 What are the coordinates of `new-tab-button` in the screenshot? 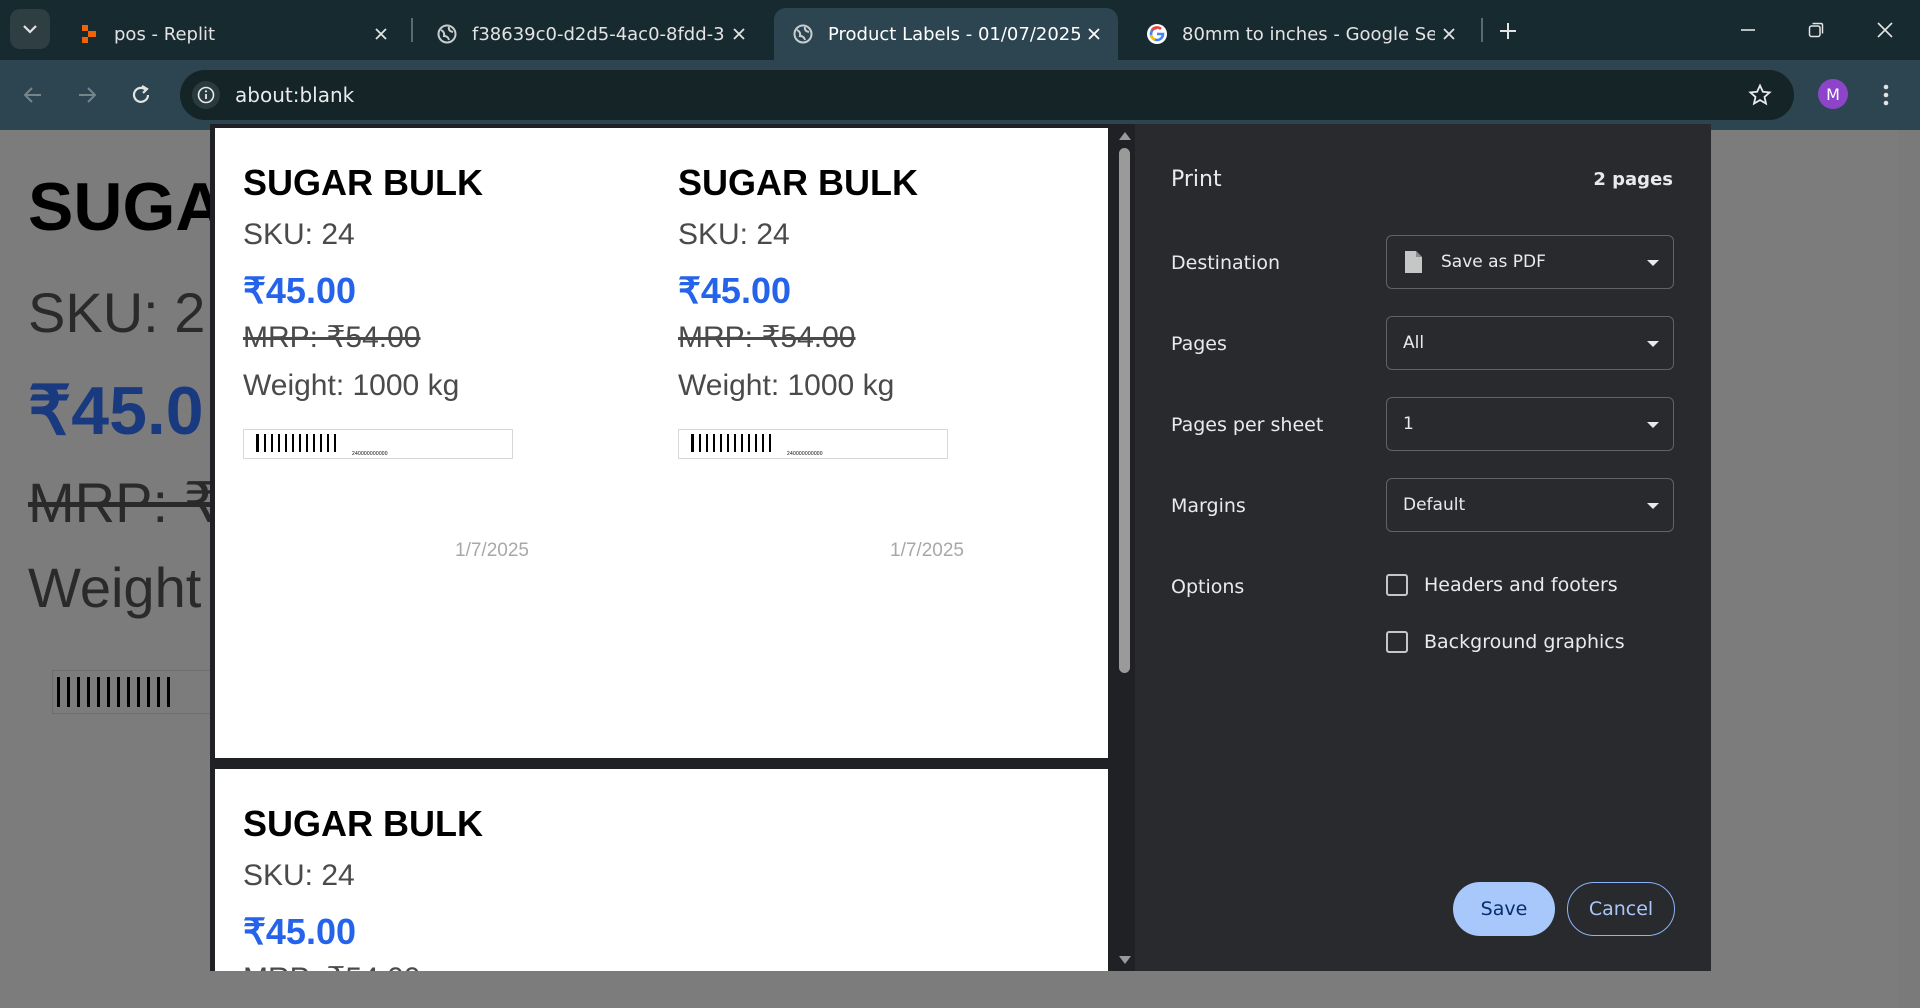 It's located at (1508, 31).